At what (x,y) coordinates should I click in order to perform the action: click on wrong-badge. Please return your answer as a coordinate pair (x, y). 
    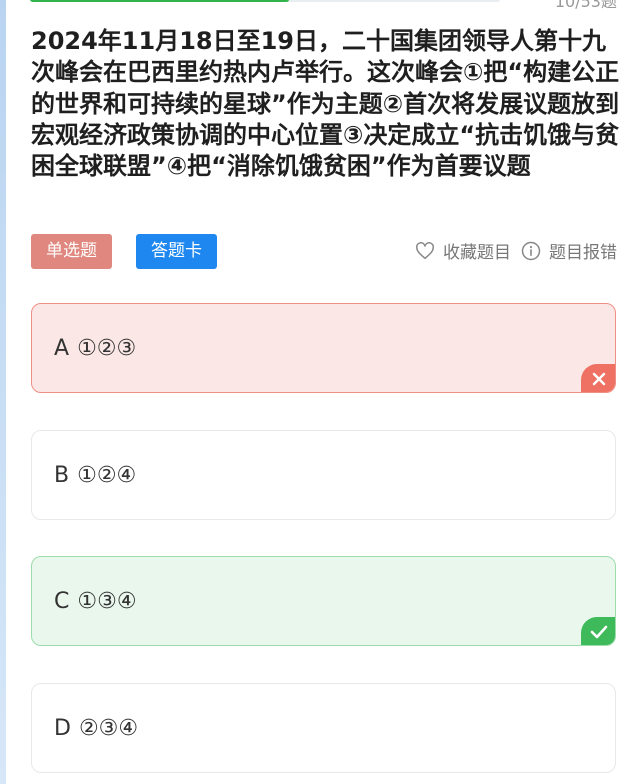
    Looking at the image, I should click on (598, 378).